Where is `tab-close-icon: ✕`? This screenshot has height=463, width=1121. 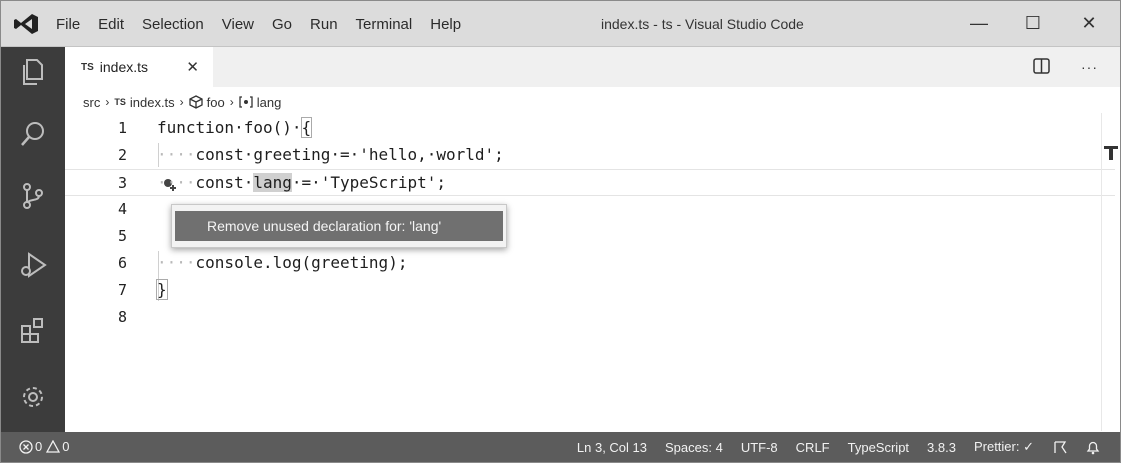 tab-close-icon: ✕ is located at coordinates (192, 67).